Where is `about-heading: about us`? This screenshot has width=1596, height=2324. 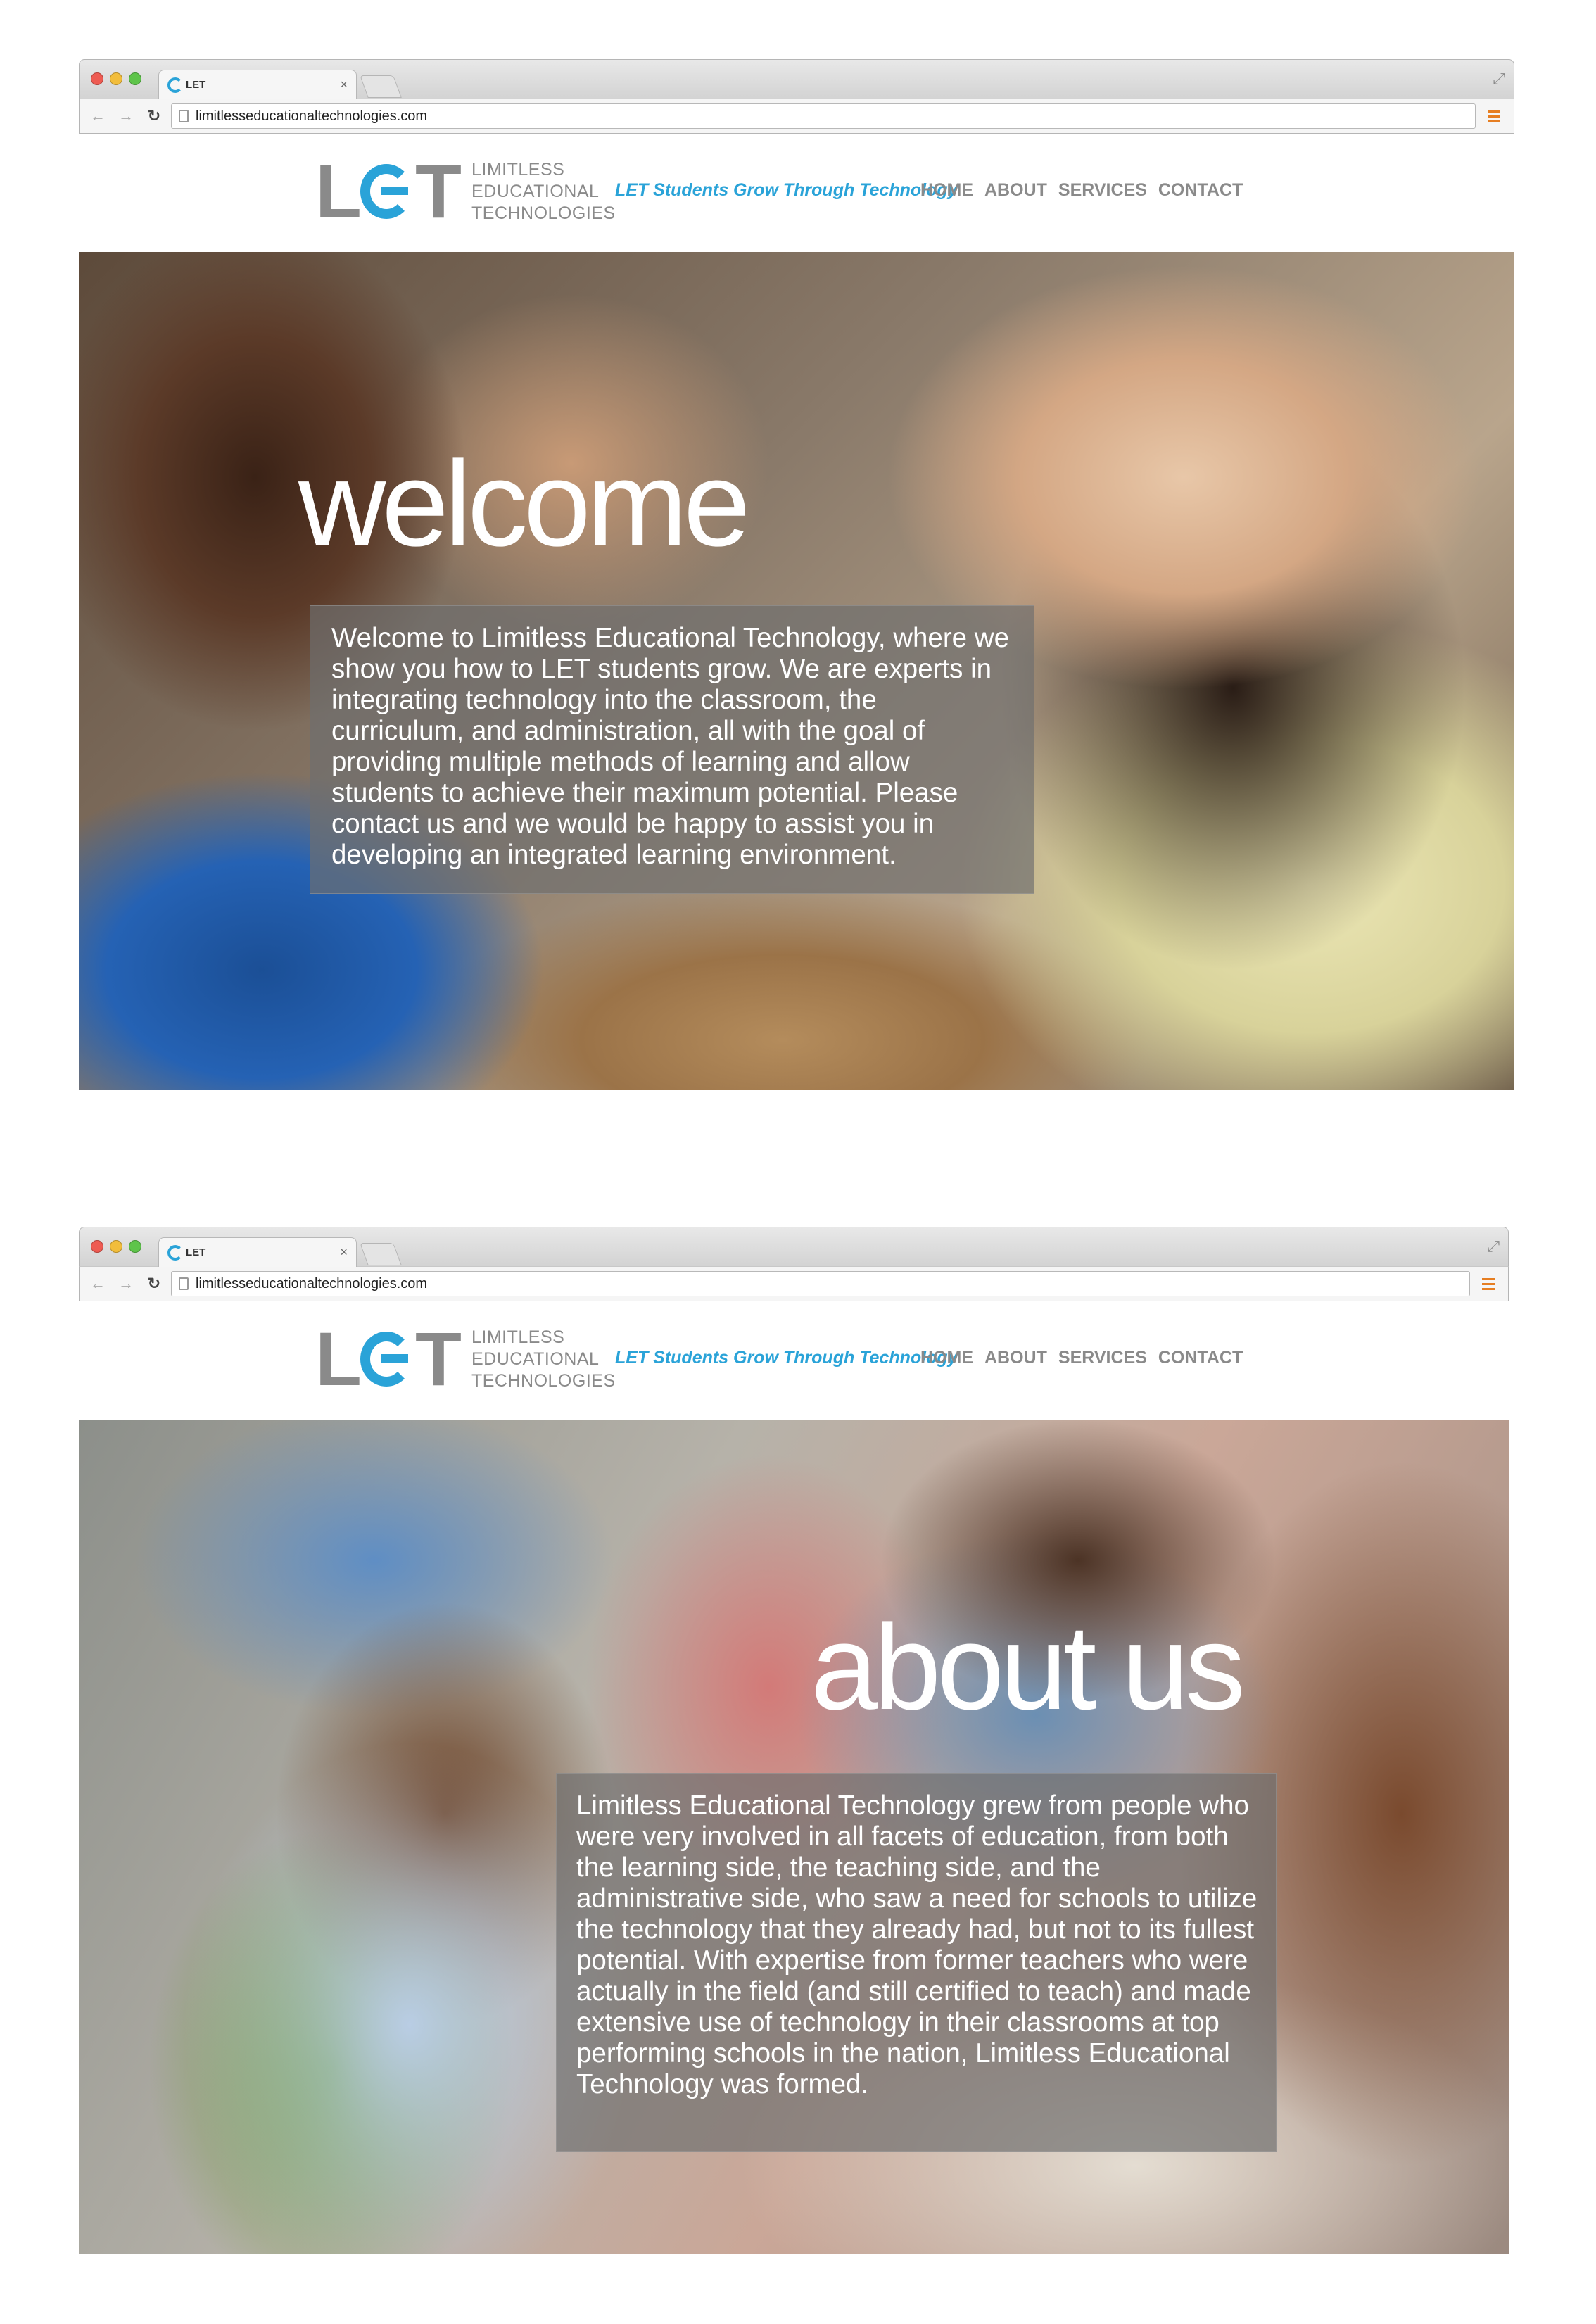 about-heading: about us is located at coordinates (1028, 1668).